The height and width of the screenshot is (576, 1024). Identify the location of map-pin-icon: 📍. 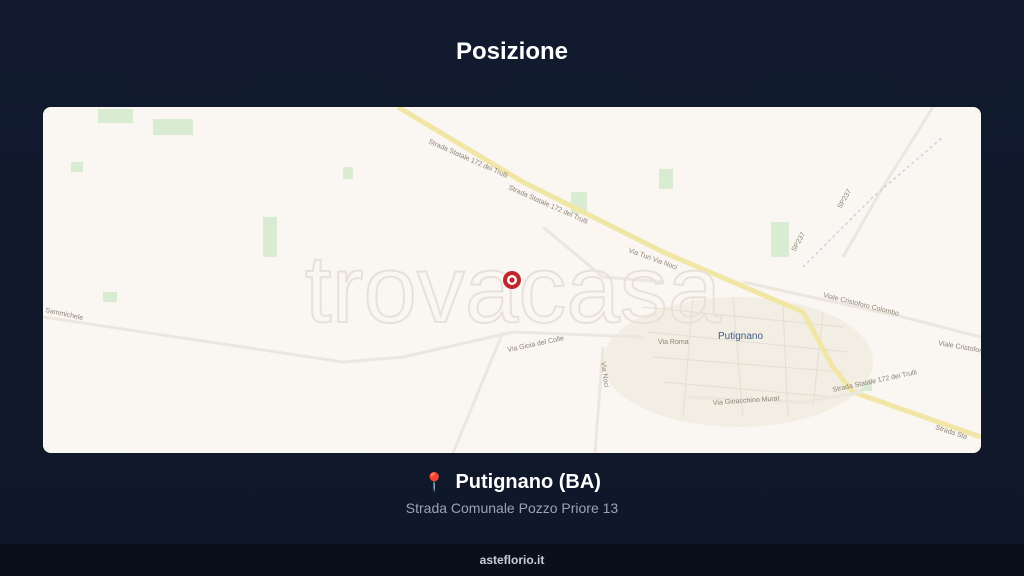
(434, 482).